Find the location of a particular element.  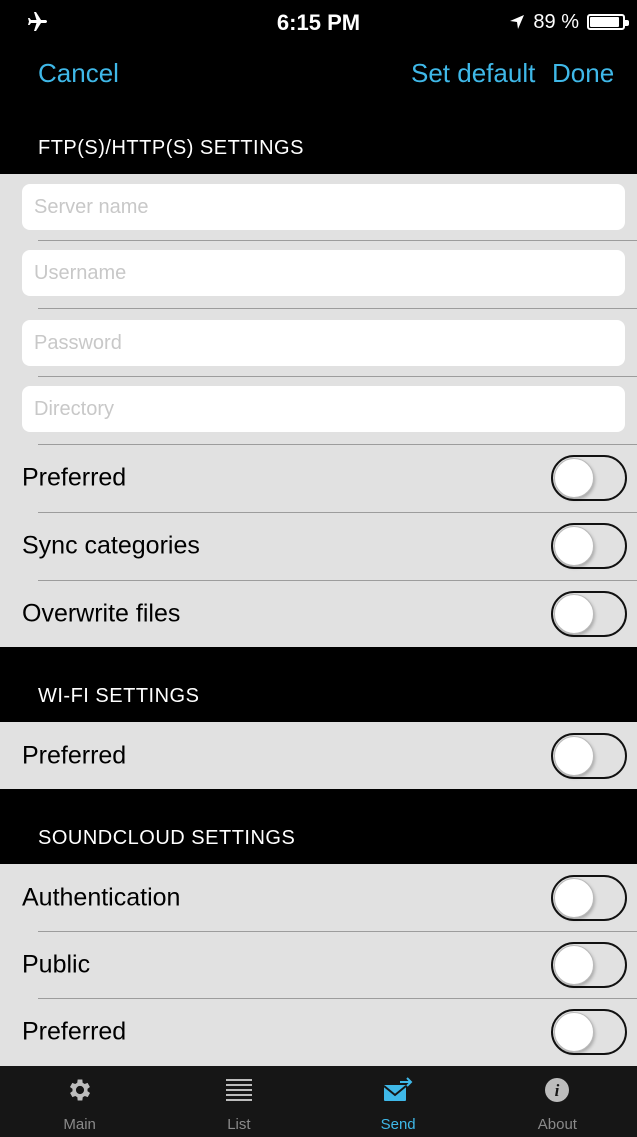

tab-about-label: About is located at coordinates (557, 1124).